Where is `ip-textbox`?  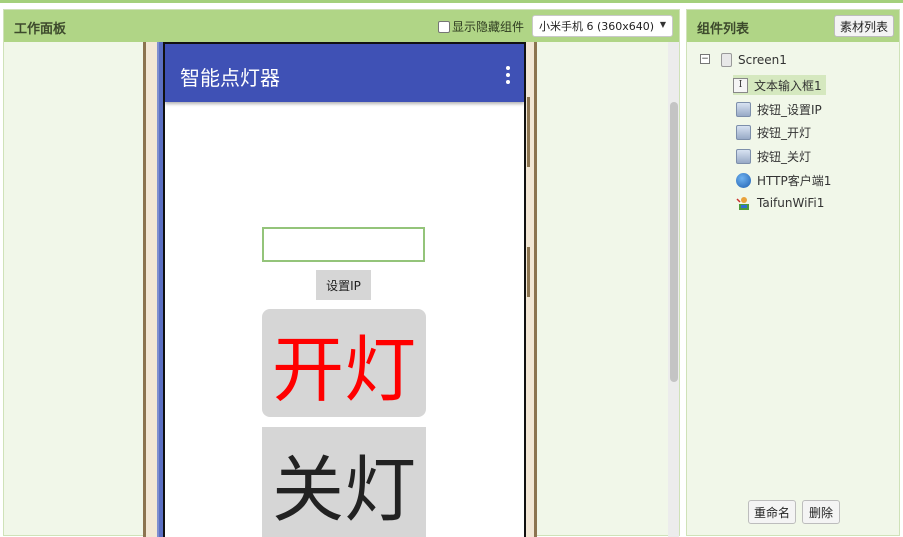 ip-textbox is located at coordinates (343, 244).